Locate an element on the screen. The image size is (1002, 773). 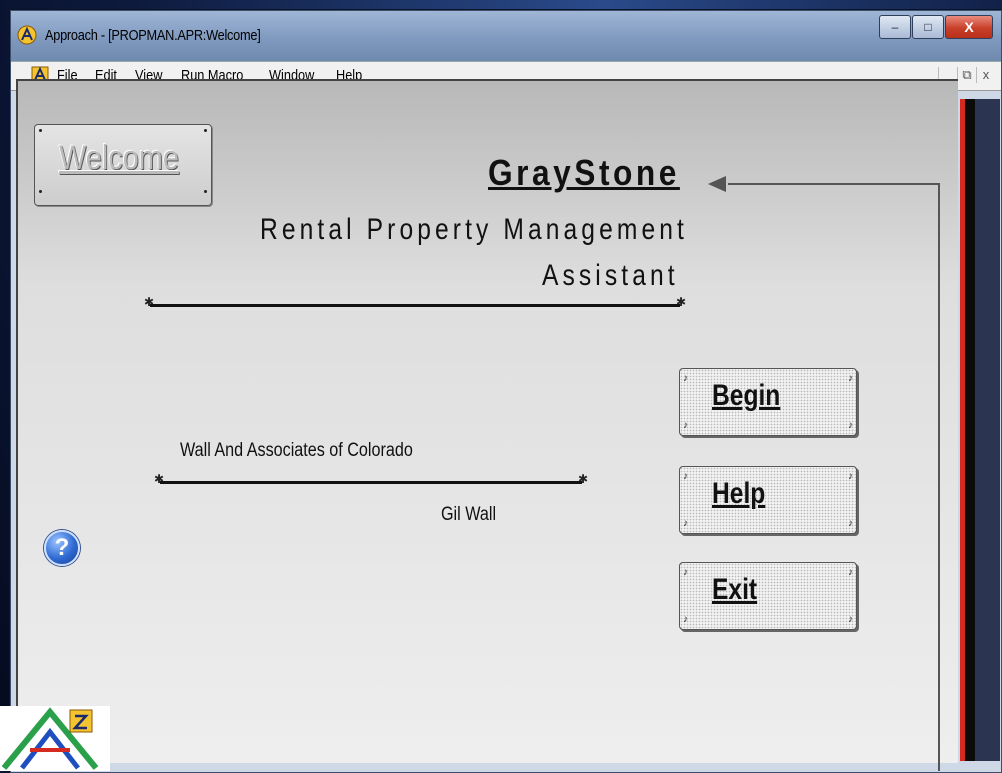
signature-line is located at coordinates (371, 479).